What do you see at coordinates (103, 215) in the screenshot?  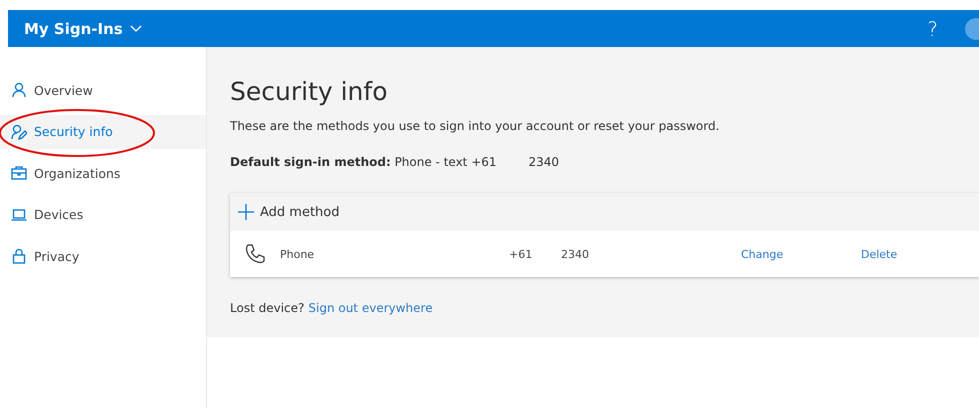 I see `sidebar-item: Devices` at bounding box center [103, 215].